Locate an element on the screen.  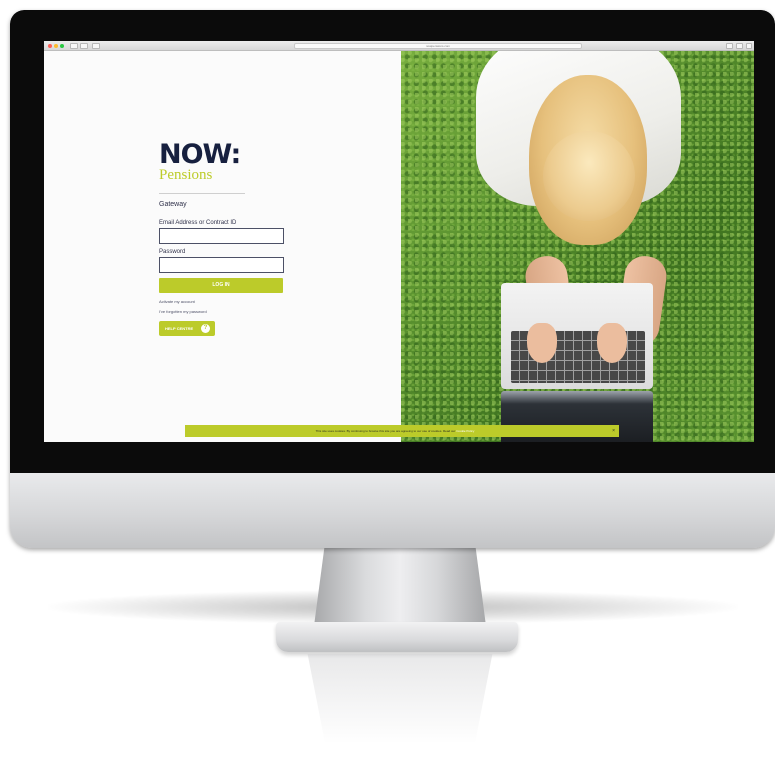
email-field is located at coordinates (221, 236).